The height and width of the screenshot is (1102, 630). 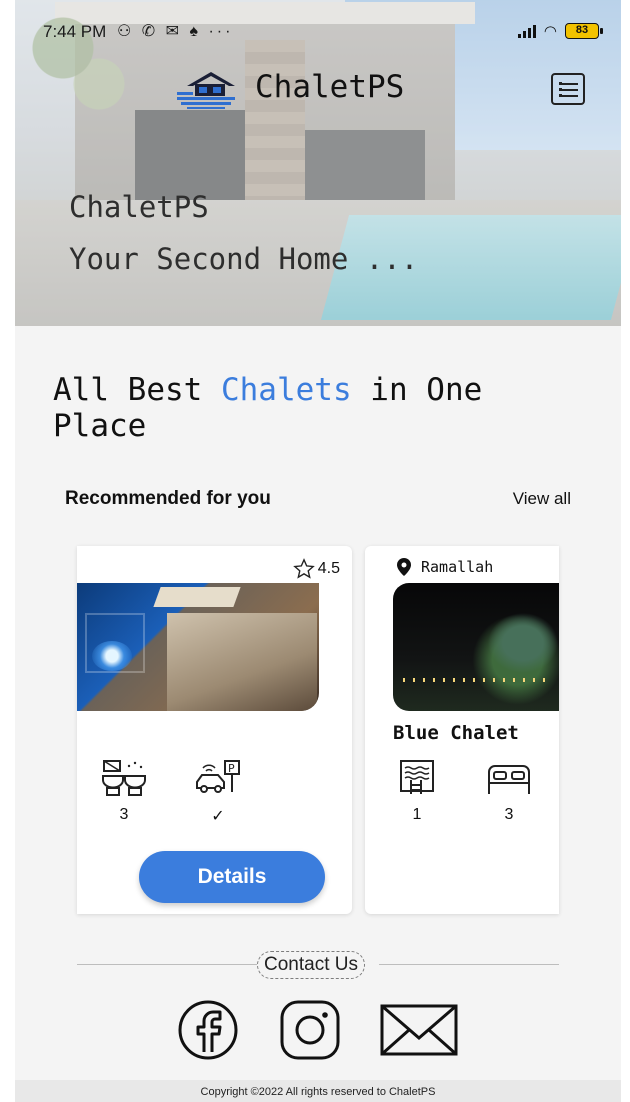 I want to click on pool-feature: 1, so click(x=417, y=791).